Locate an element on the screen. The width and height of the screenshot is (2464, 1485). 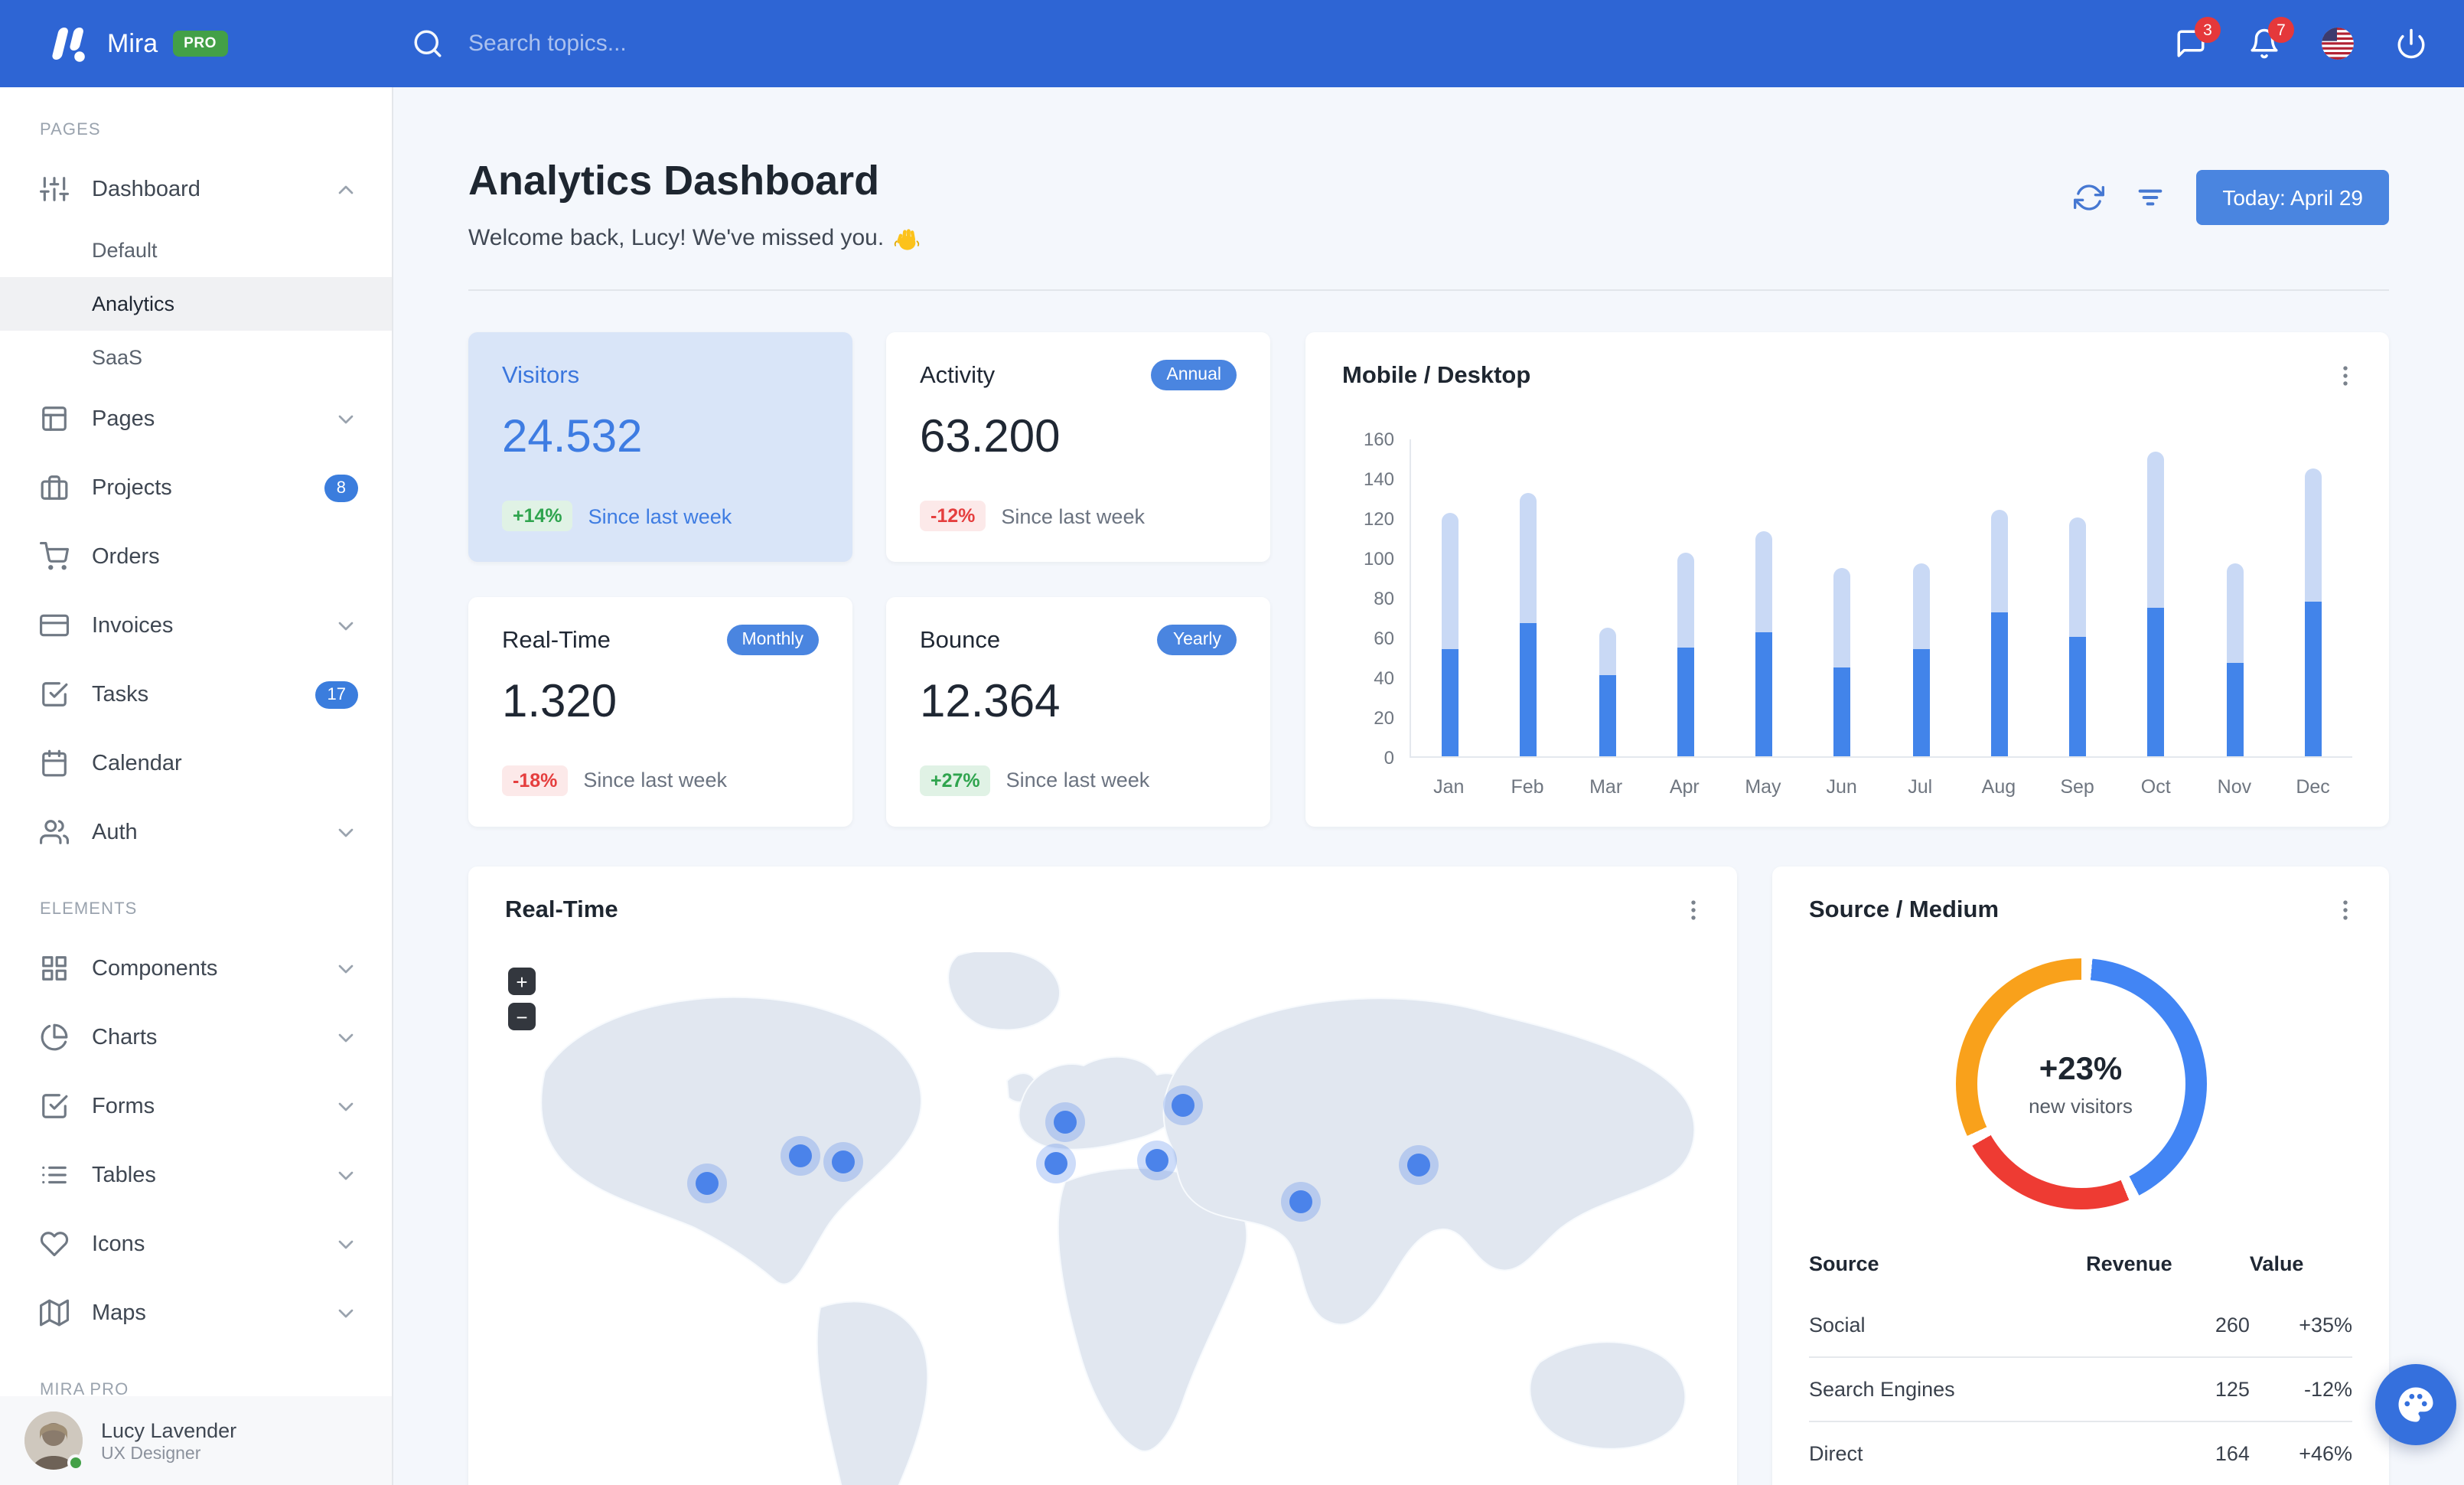
navbar-search is located at coordinates (668, 44).